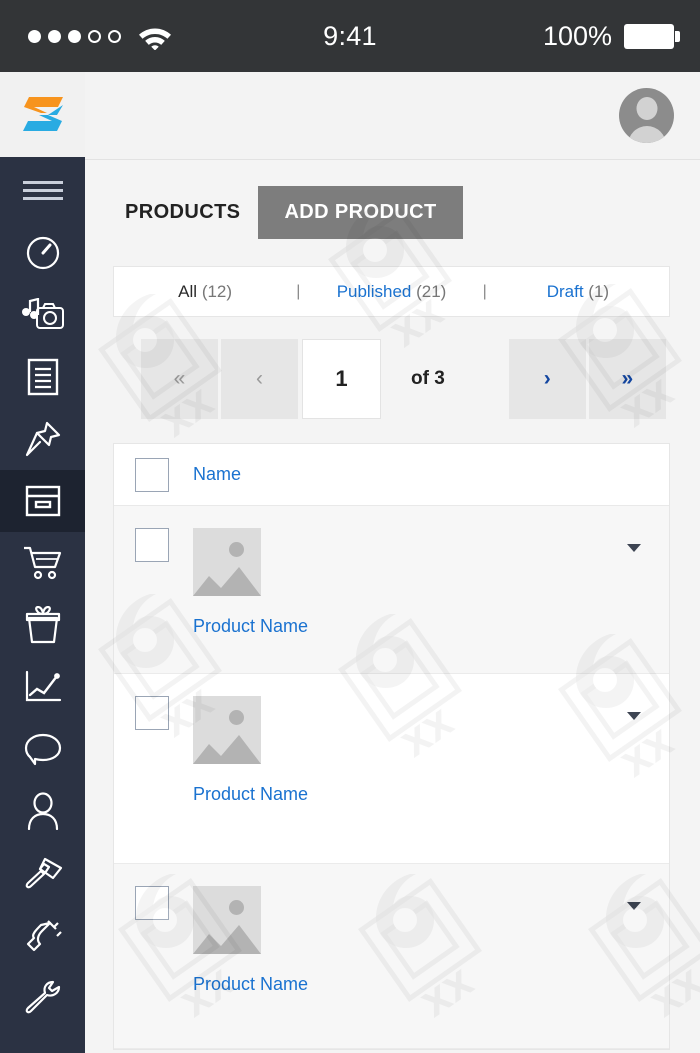  I want to click on line-chart-icon, so click(43, 687).